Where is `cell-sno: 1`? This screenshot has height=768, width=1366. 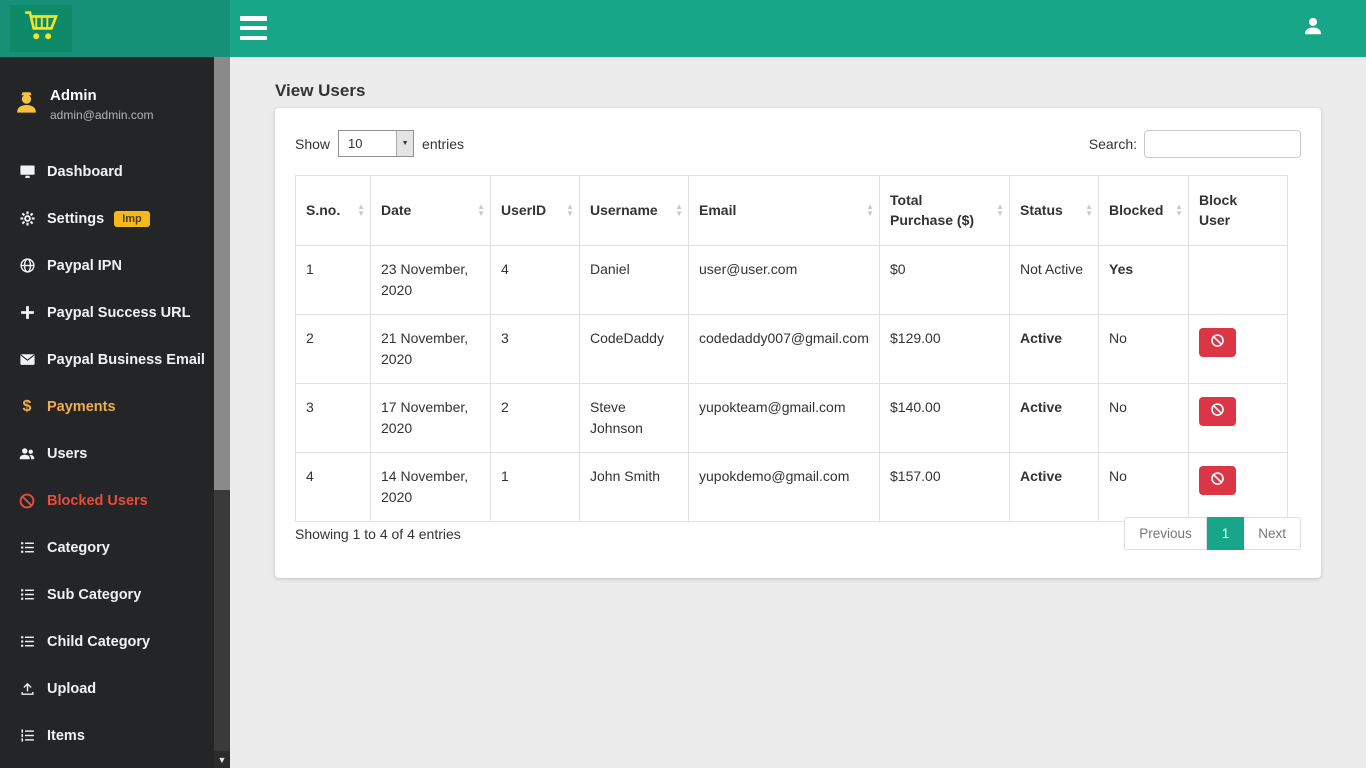 cell-sno: 1 is located at coordinates (333, 279).